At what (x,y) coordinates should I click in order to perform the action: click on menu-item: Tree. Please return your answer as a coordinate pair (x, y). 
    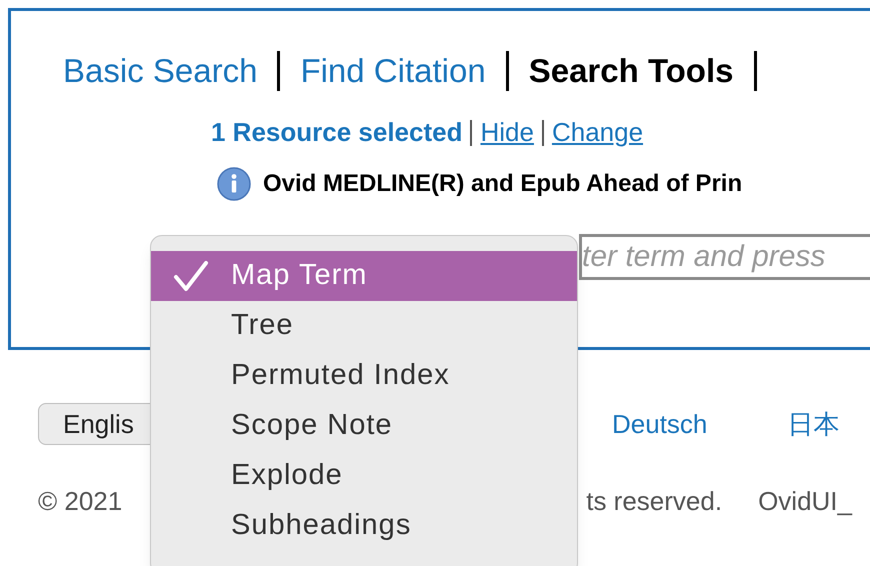
    Looking at the image, I should click on (364, 326).